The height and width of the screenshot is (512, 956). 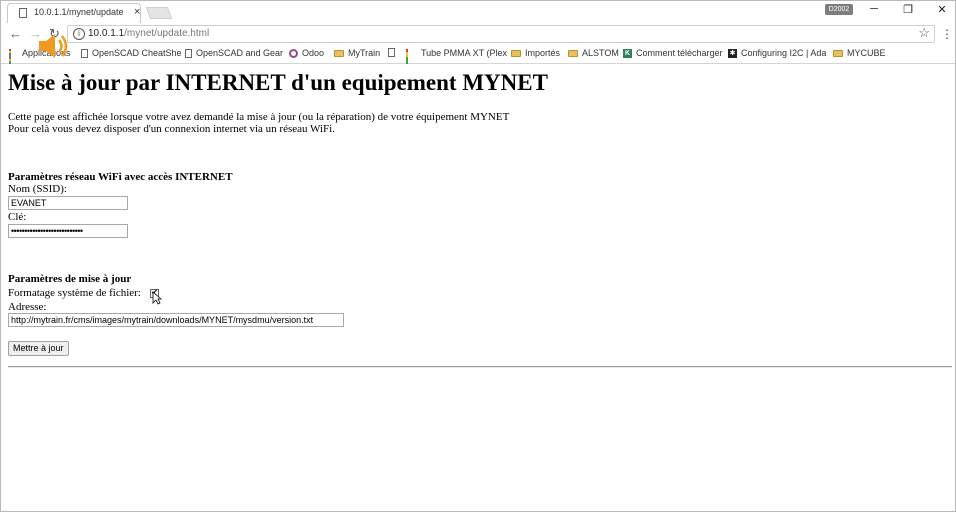 What do you see at coordinates (947, 34) in the screenshot?
I see `browser-menu-icon: ⋮` at bounding box center [947, 34].